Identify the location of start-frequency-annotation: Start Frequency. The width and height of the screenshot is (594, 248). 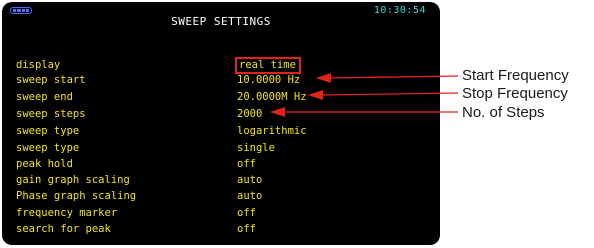
(515, 75).